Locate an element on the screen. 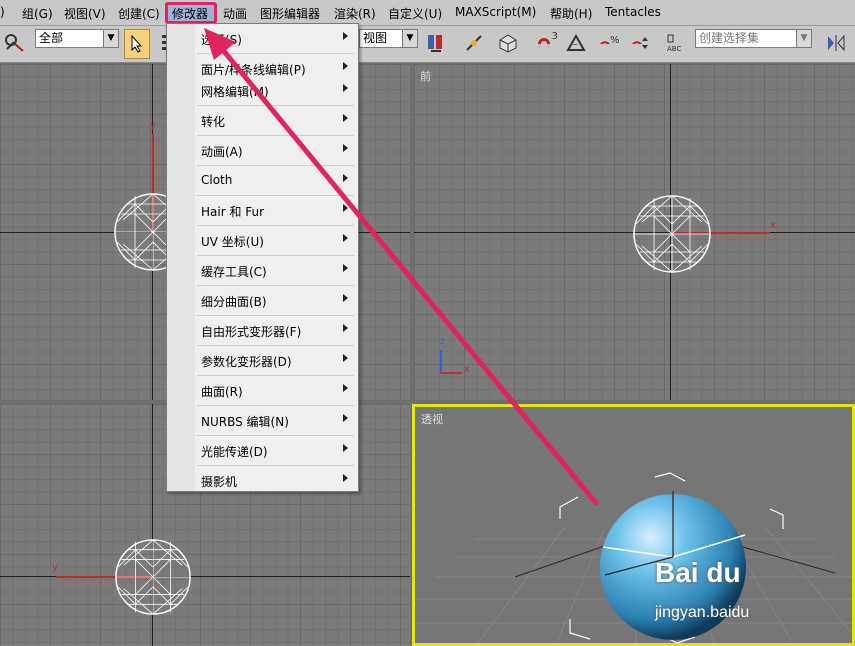 The image size is (855, 646). spinner-snap-icon is located at coordinates (640, 43).